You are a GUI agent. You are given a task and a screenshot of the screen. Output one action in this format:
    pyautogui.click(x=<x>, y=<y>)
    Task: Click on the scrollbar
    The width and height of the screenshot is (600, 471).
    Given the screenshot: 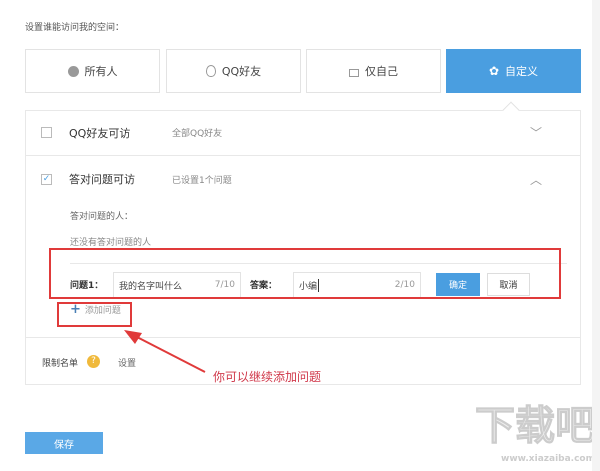 What is the action you would take?
    pyautogui.click(x=596, y=235)
    